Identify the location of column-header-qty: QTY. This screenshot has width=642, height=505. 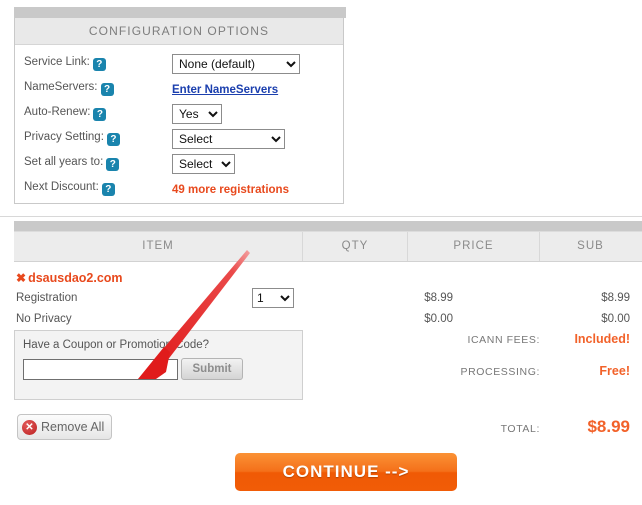
(355, 246).